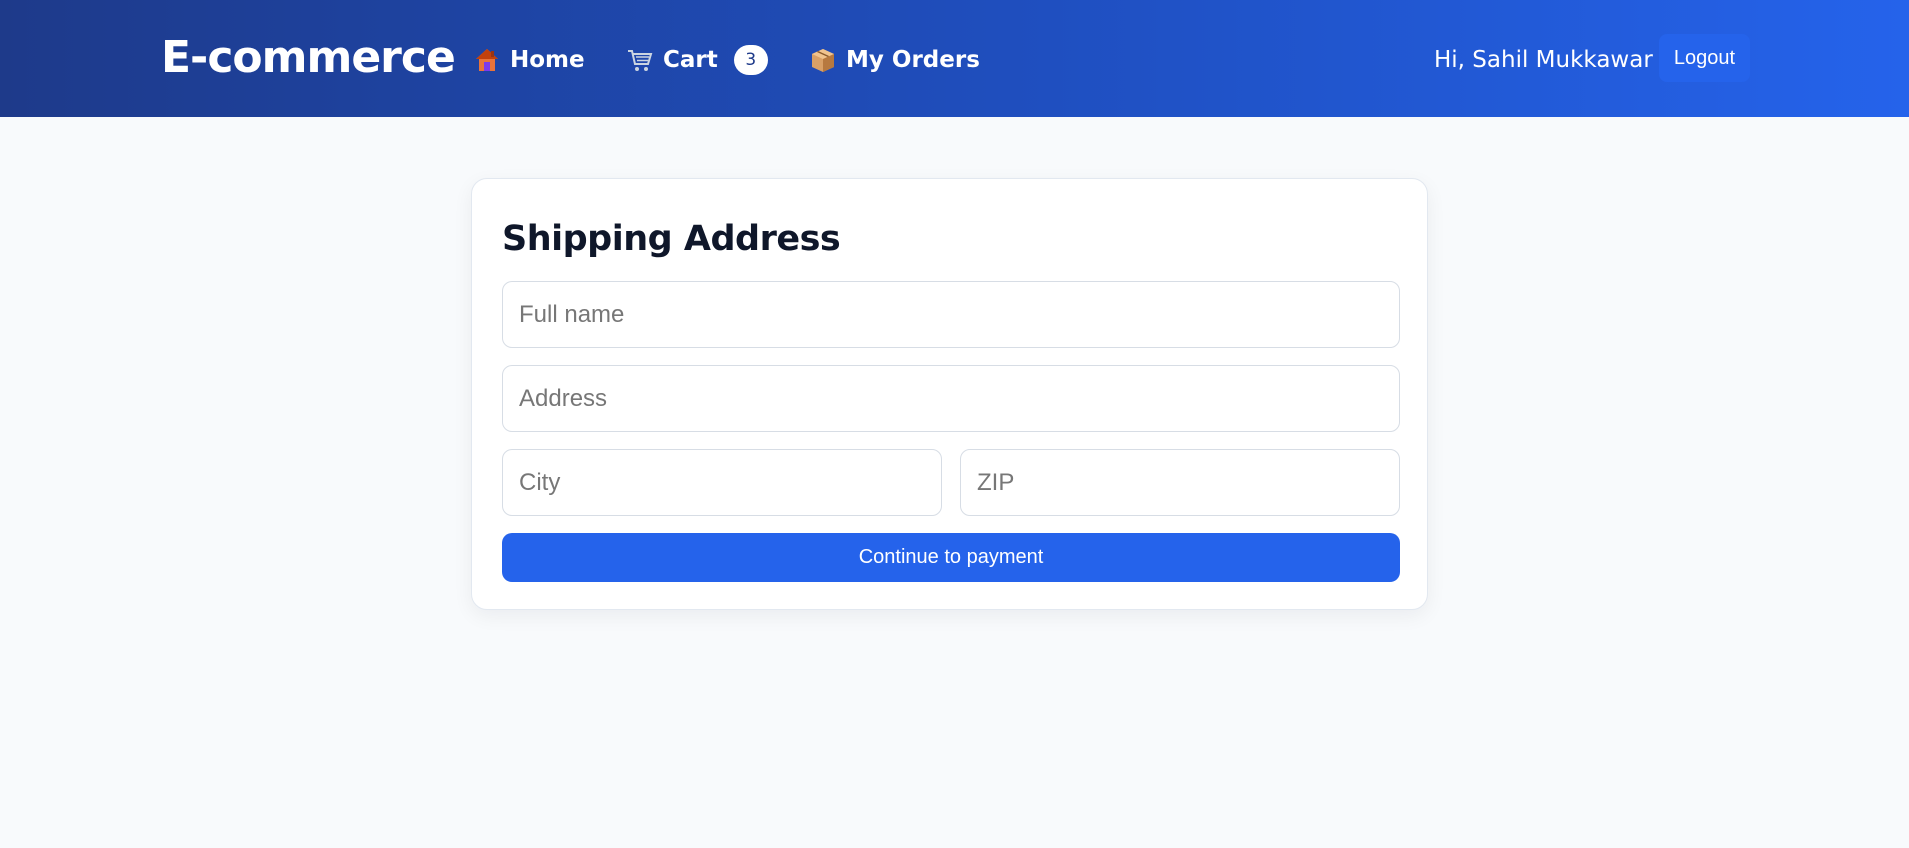  What do you see at coordinates (547, 60) in the screenshot?
I see `nav-home-label: Home` at bounding box center [547, 60].